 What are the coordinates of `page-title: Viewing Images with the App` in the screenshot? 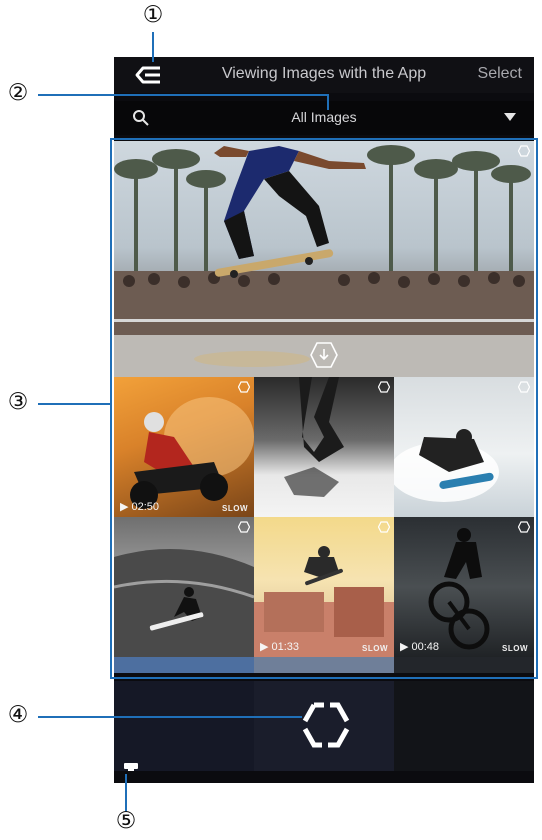 It's located at (324, 73).